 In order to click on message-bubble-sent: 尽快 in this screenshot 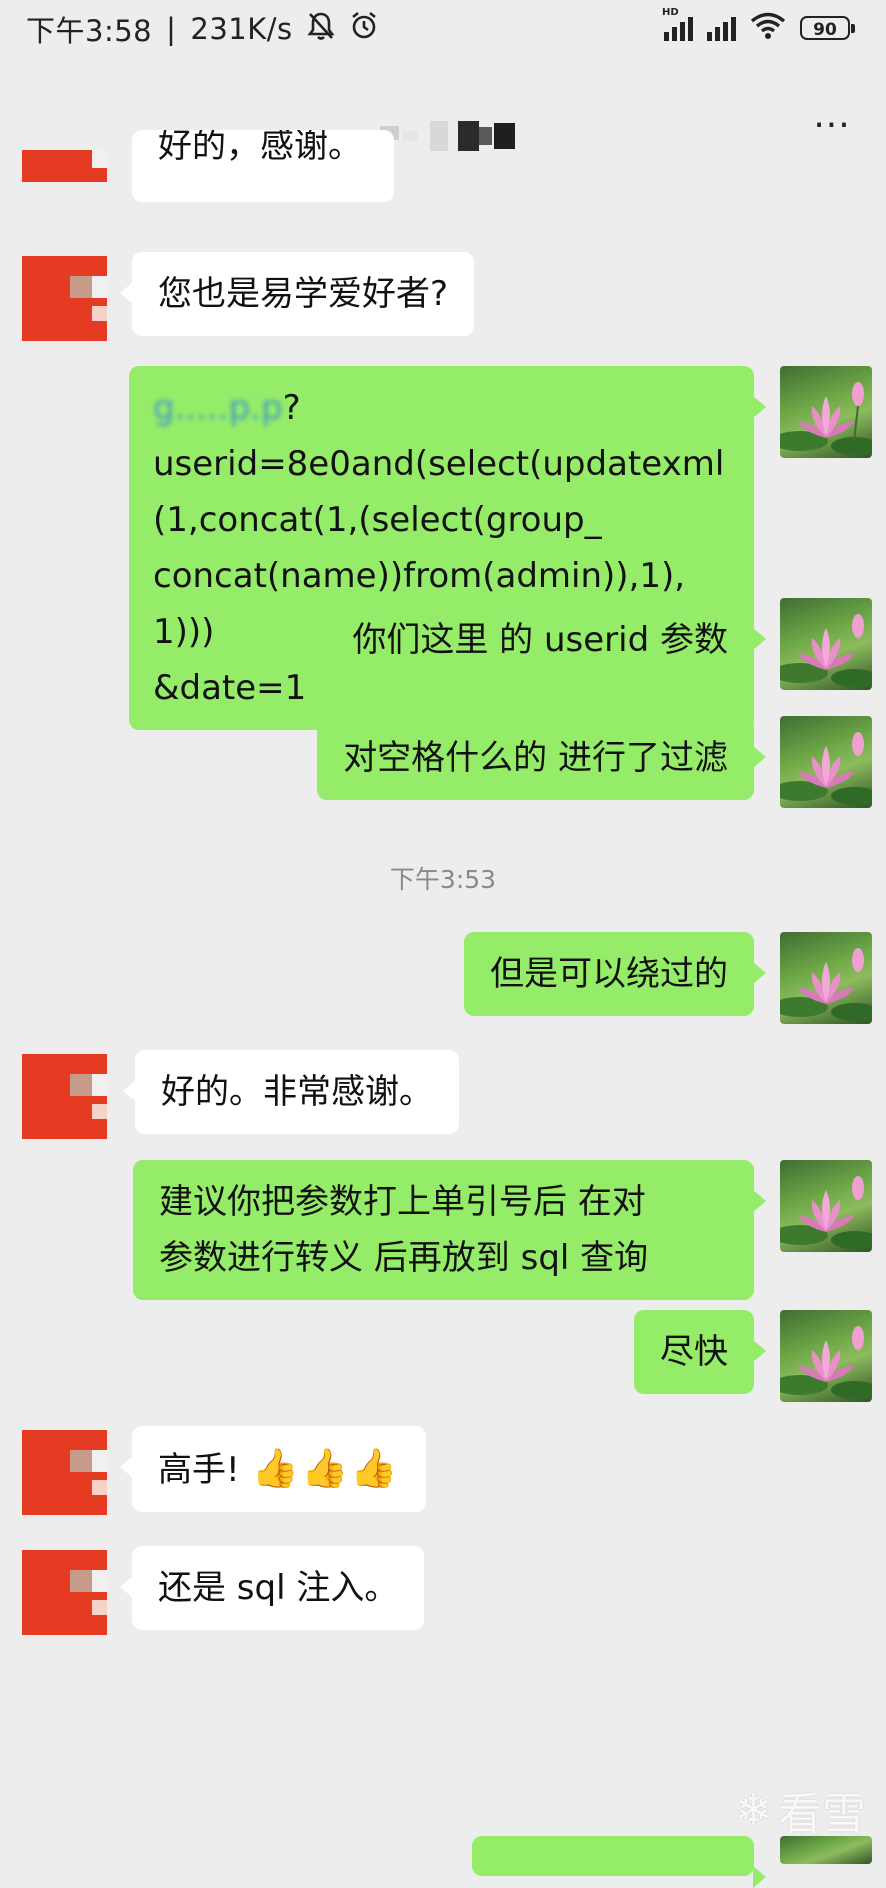, I will do `click(700, 1352)`.